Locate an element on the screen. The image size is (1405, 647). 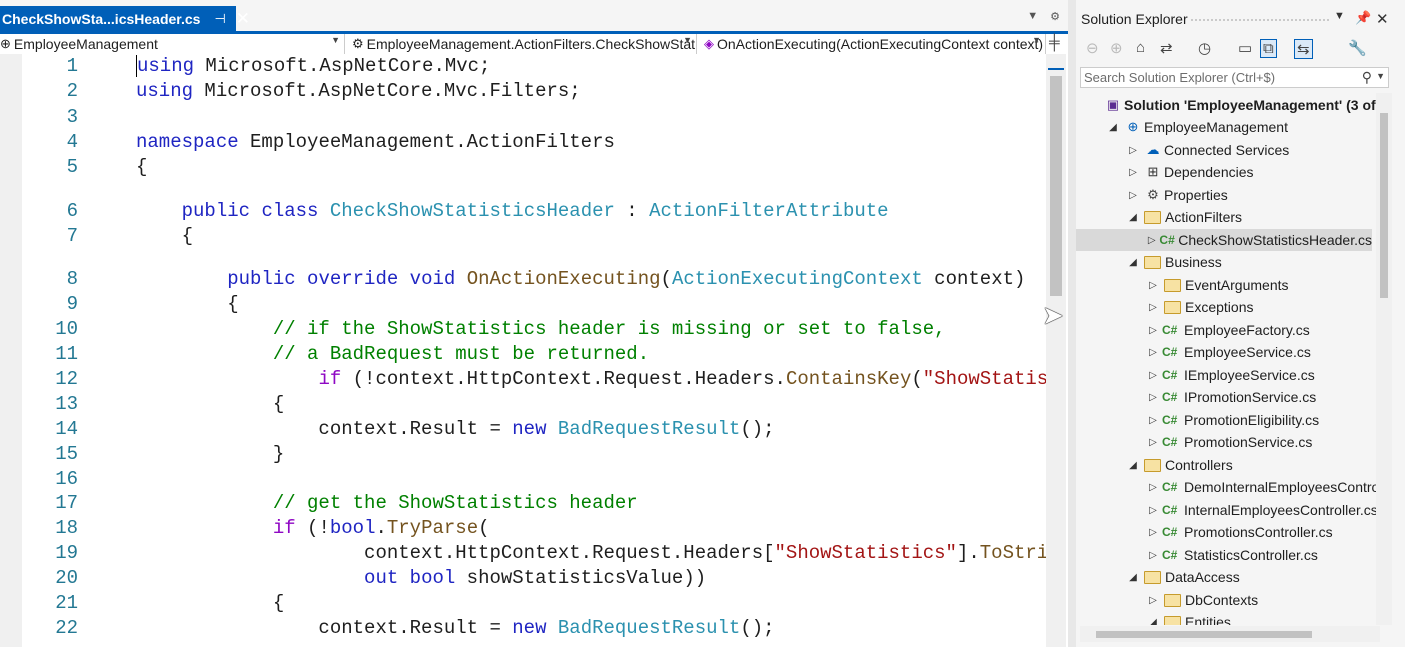
tree-item-demointernalemployeescontrolle: ▷ C# DemoInternalEmployeesControlle is located at coordinates (1260, 487).